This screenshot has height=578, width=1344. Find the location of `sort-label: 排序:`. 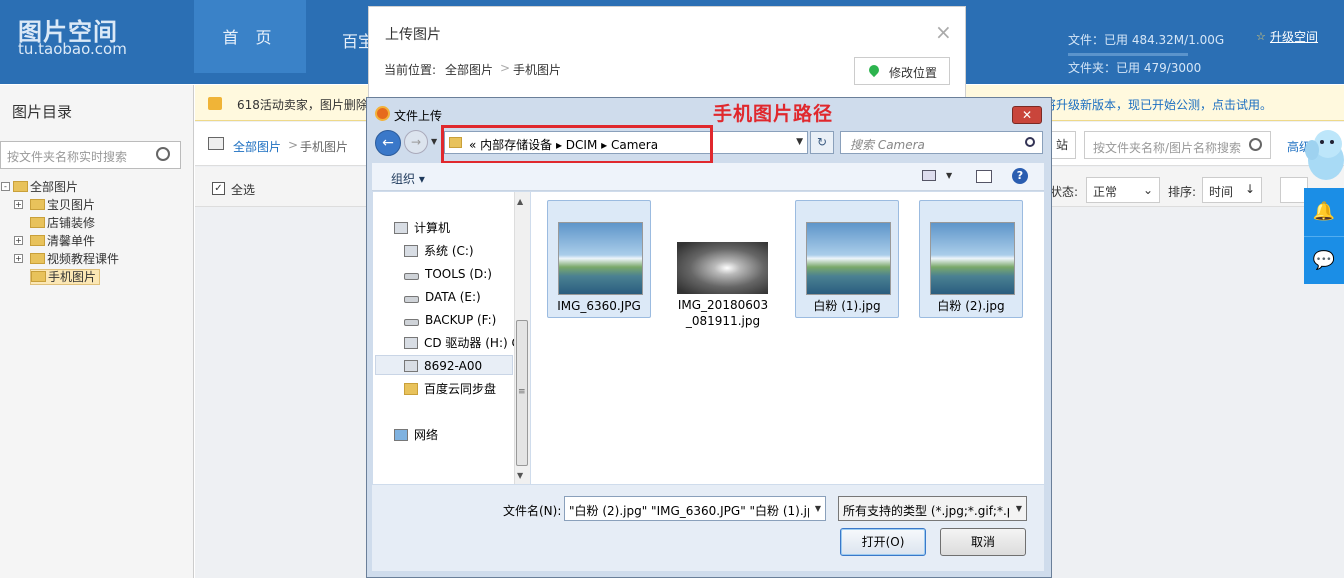

sort-label: 排序: is located at coordinates (1182, 192).